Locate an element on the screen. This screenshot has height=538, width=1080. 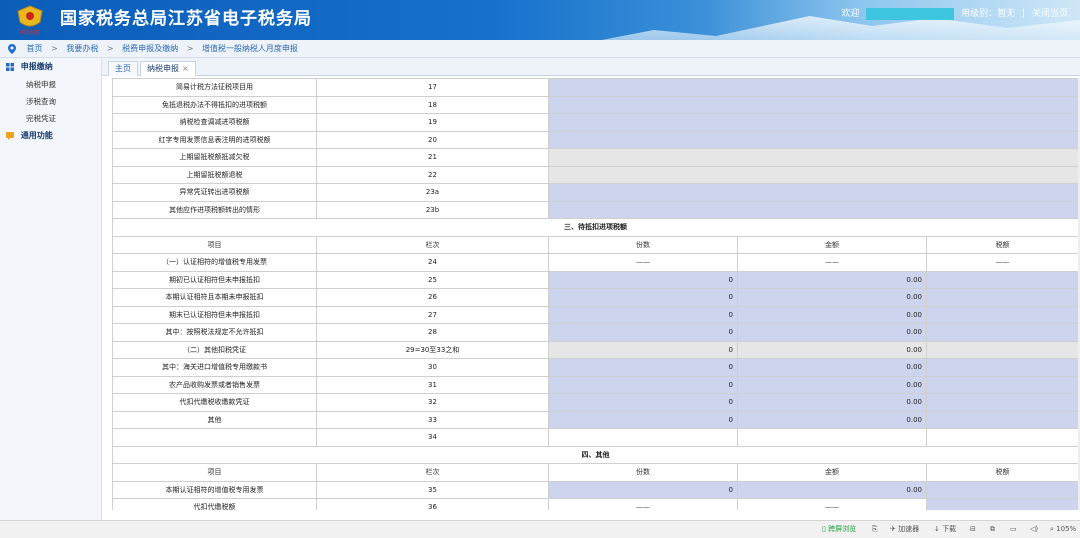
row-line-number: 29=30至33之和 is located at coordinates (432, 349).